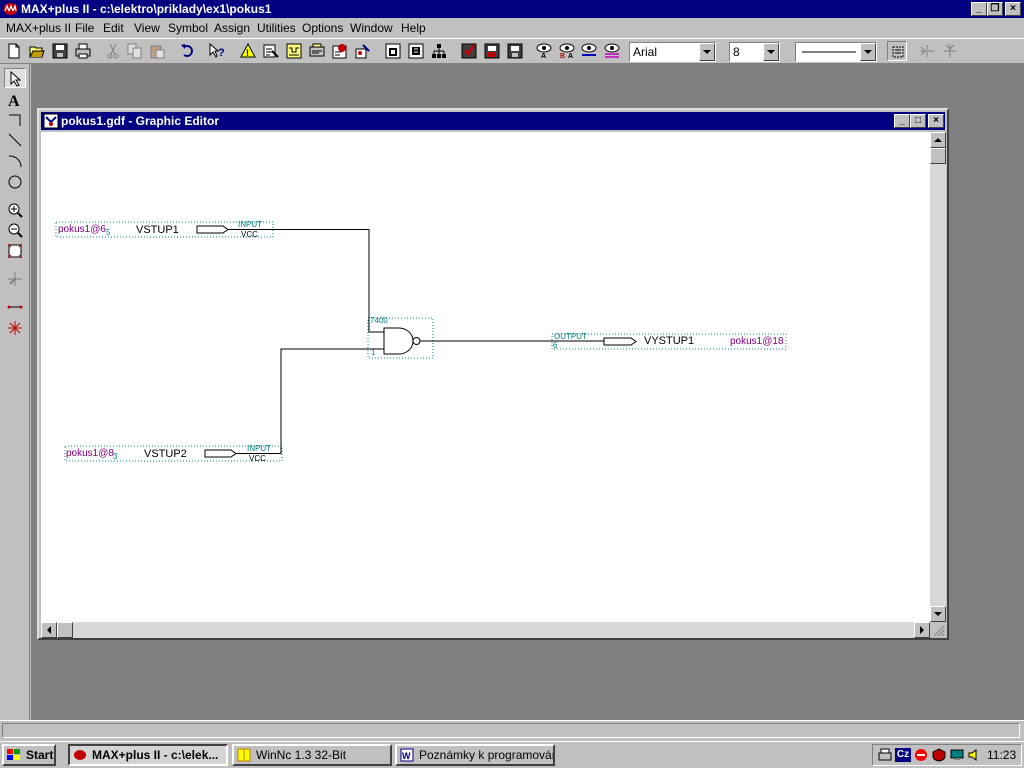 The image size is (1024, 768). I want to click on save-icon, so click(60, 51).